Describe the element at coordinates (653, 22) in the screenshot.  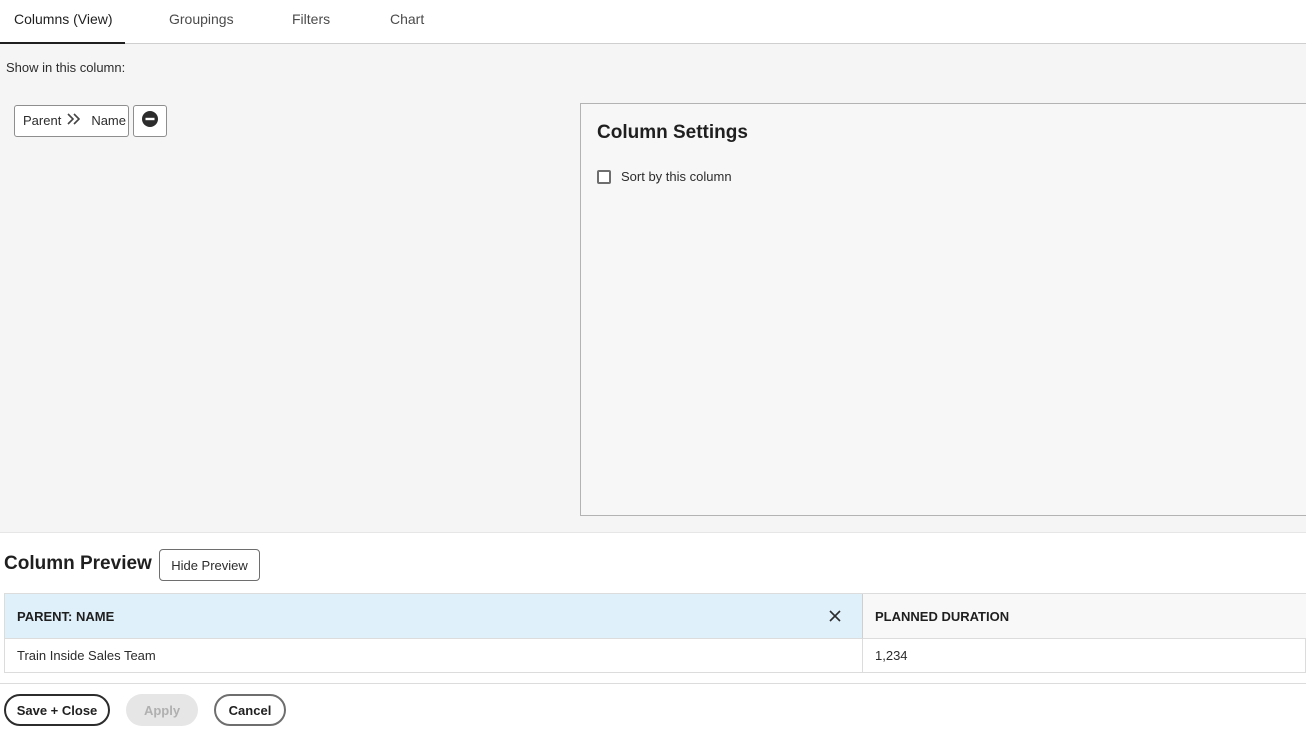
I see `tab-bar: Columns (View) Groupings Filters Chart` at that location.